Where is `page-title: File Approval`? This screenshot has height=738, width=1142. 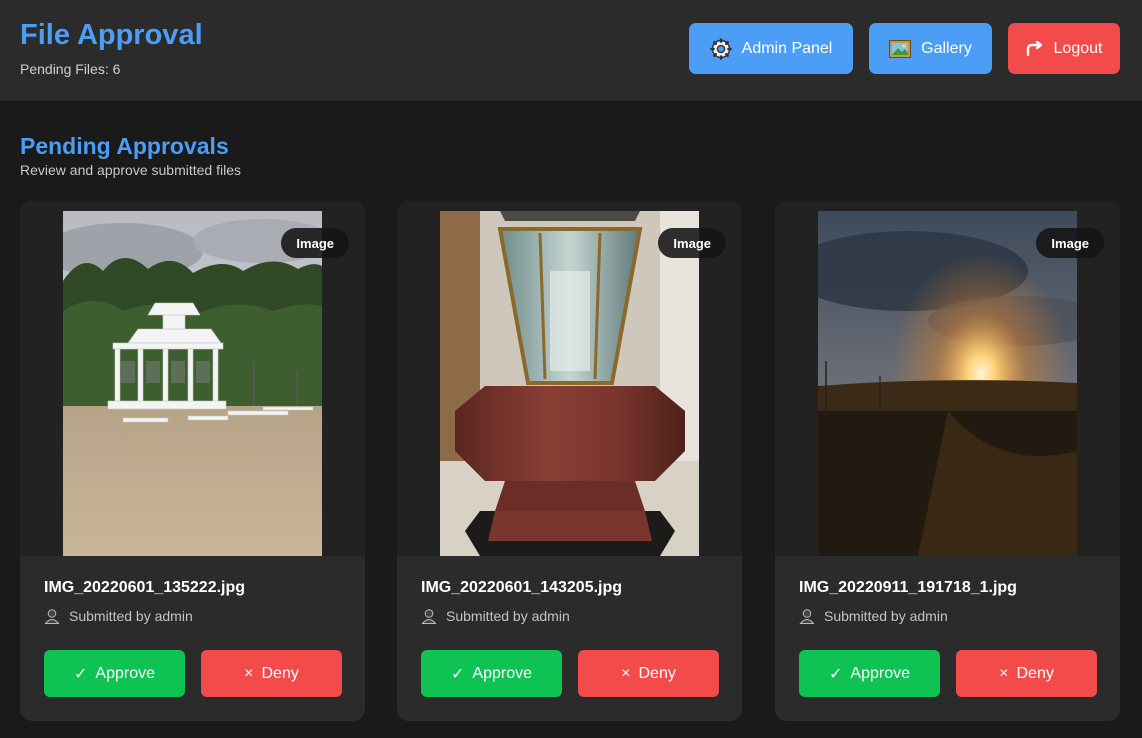 page-title: File Approval is located at coordinates (111, 35).